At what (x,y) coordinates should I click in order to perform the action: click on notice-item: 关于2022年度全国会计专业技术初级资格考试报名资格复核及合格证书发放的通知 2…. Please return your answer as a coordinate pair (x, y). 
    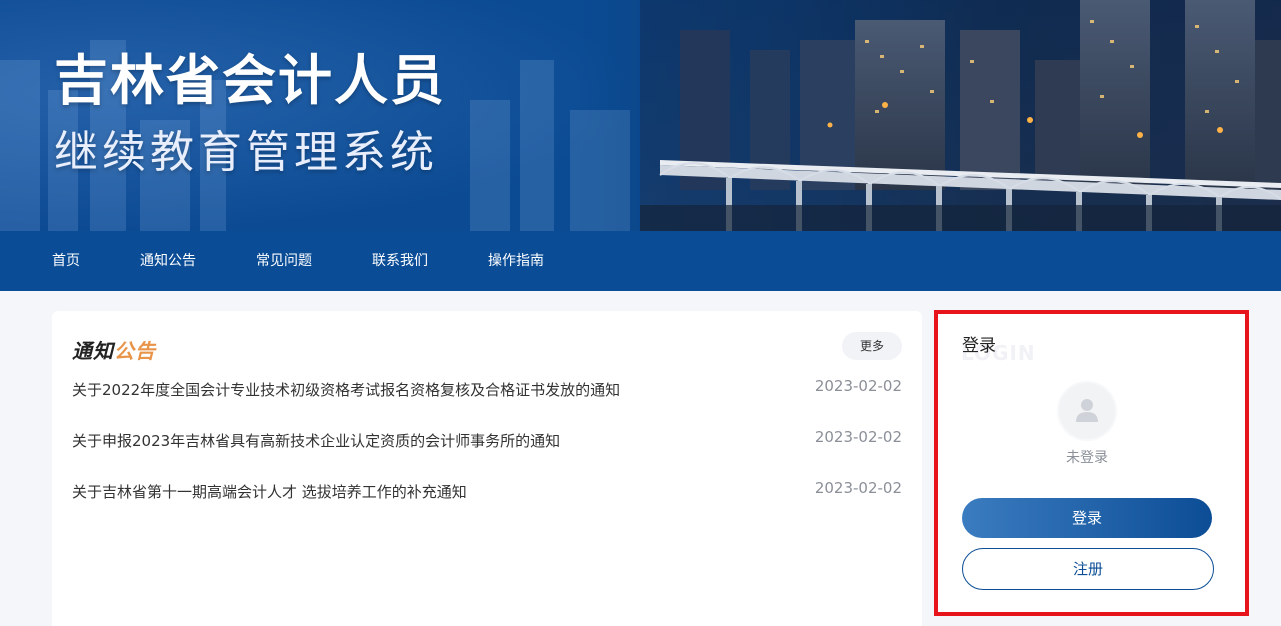
    Looking at the image, I should click on (487, 390).